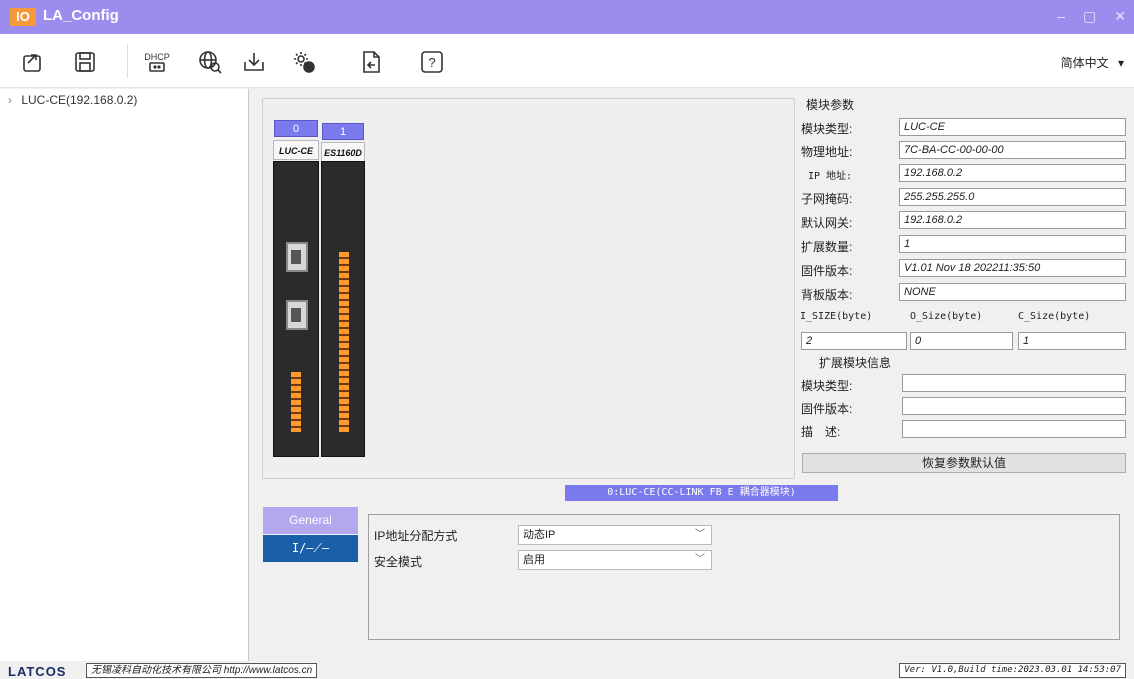  I want to click on general-settings-panel: IP地址分配方式 动态IP ﹀ 安全模式 启用 ﹀, so click(744, 577).